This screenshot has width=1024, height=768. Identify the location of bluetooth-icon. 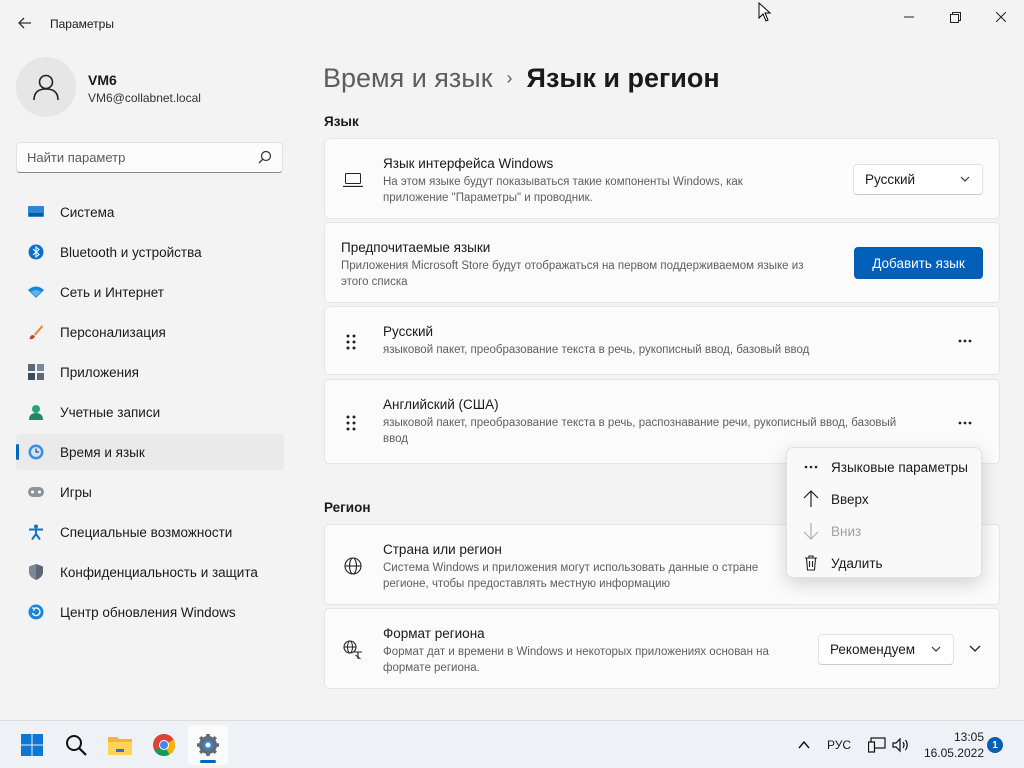
(36, 252).